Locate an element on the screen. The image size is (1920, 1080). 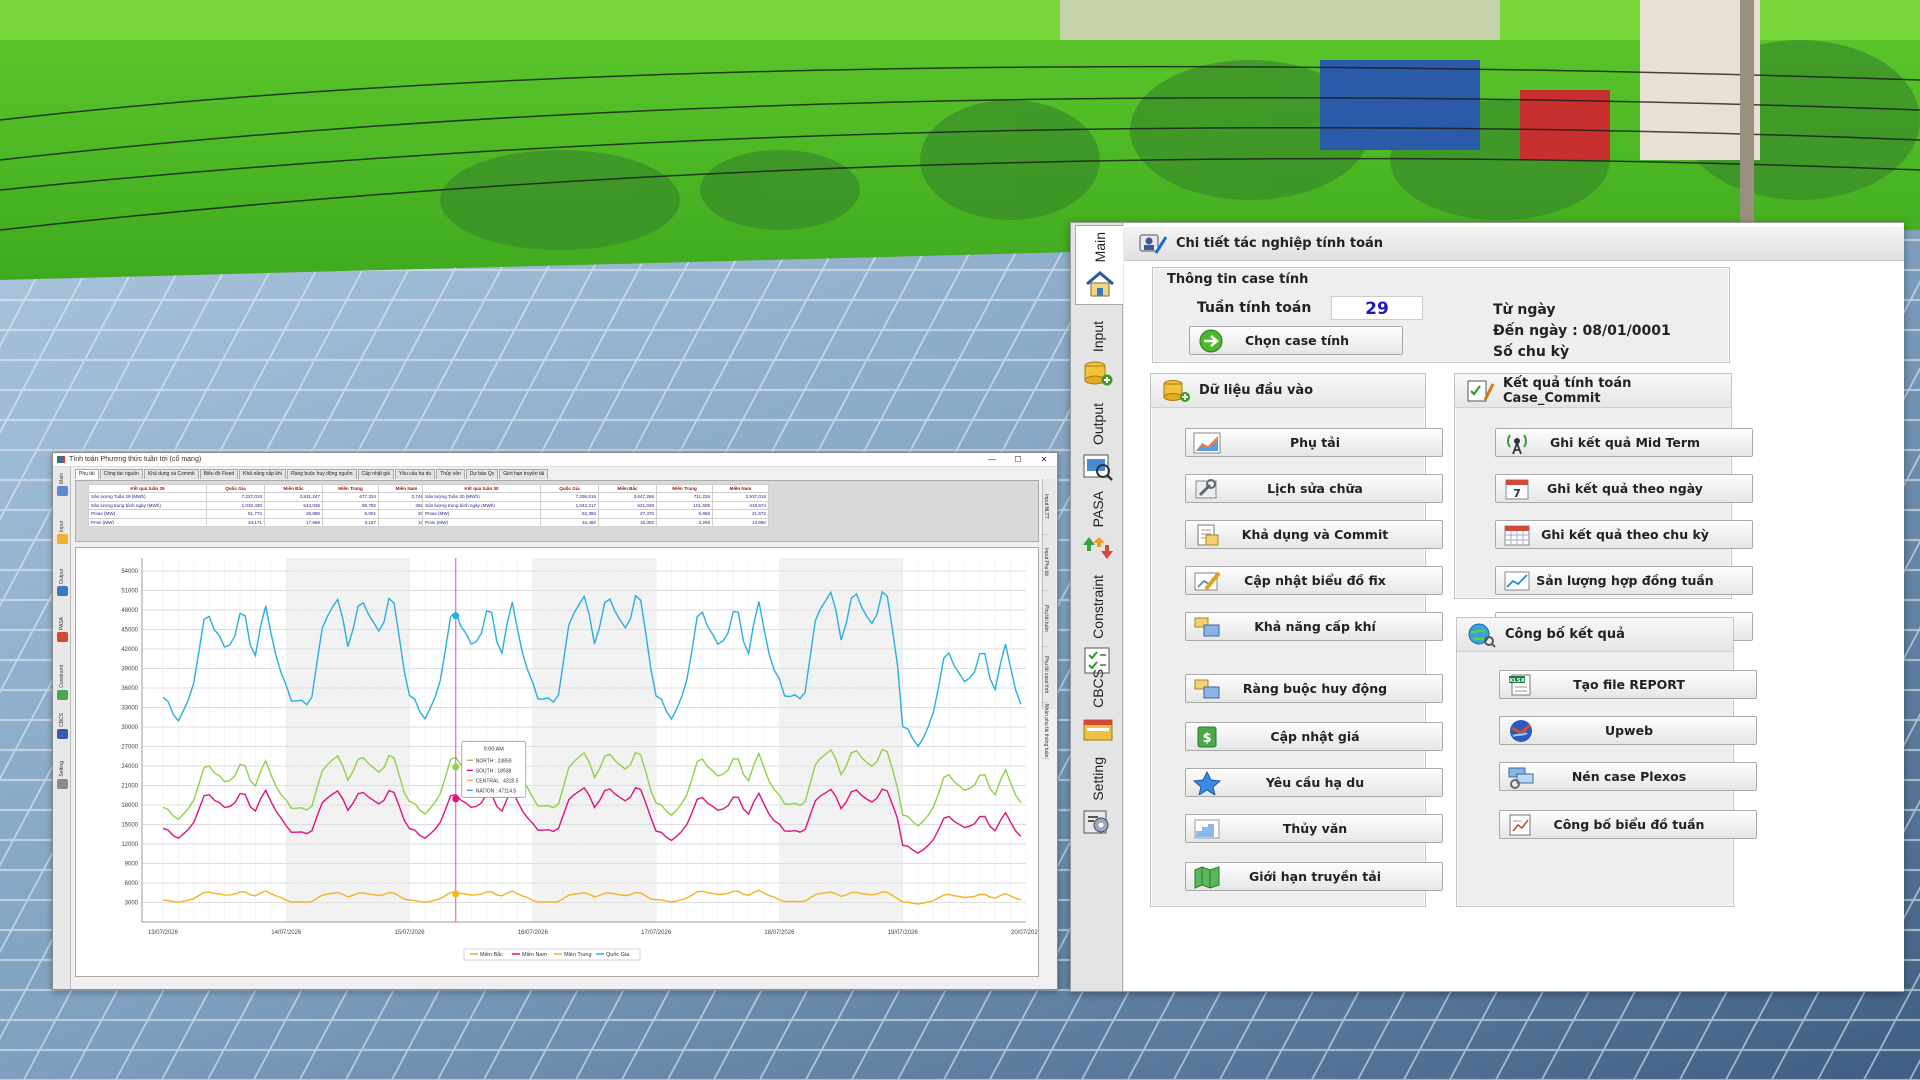
gioi-han-truyen-tai-button: Giới hạn truyền tải is located at coordinates (1314, 876).